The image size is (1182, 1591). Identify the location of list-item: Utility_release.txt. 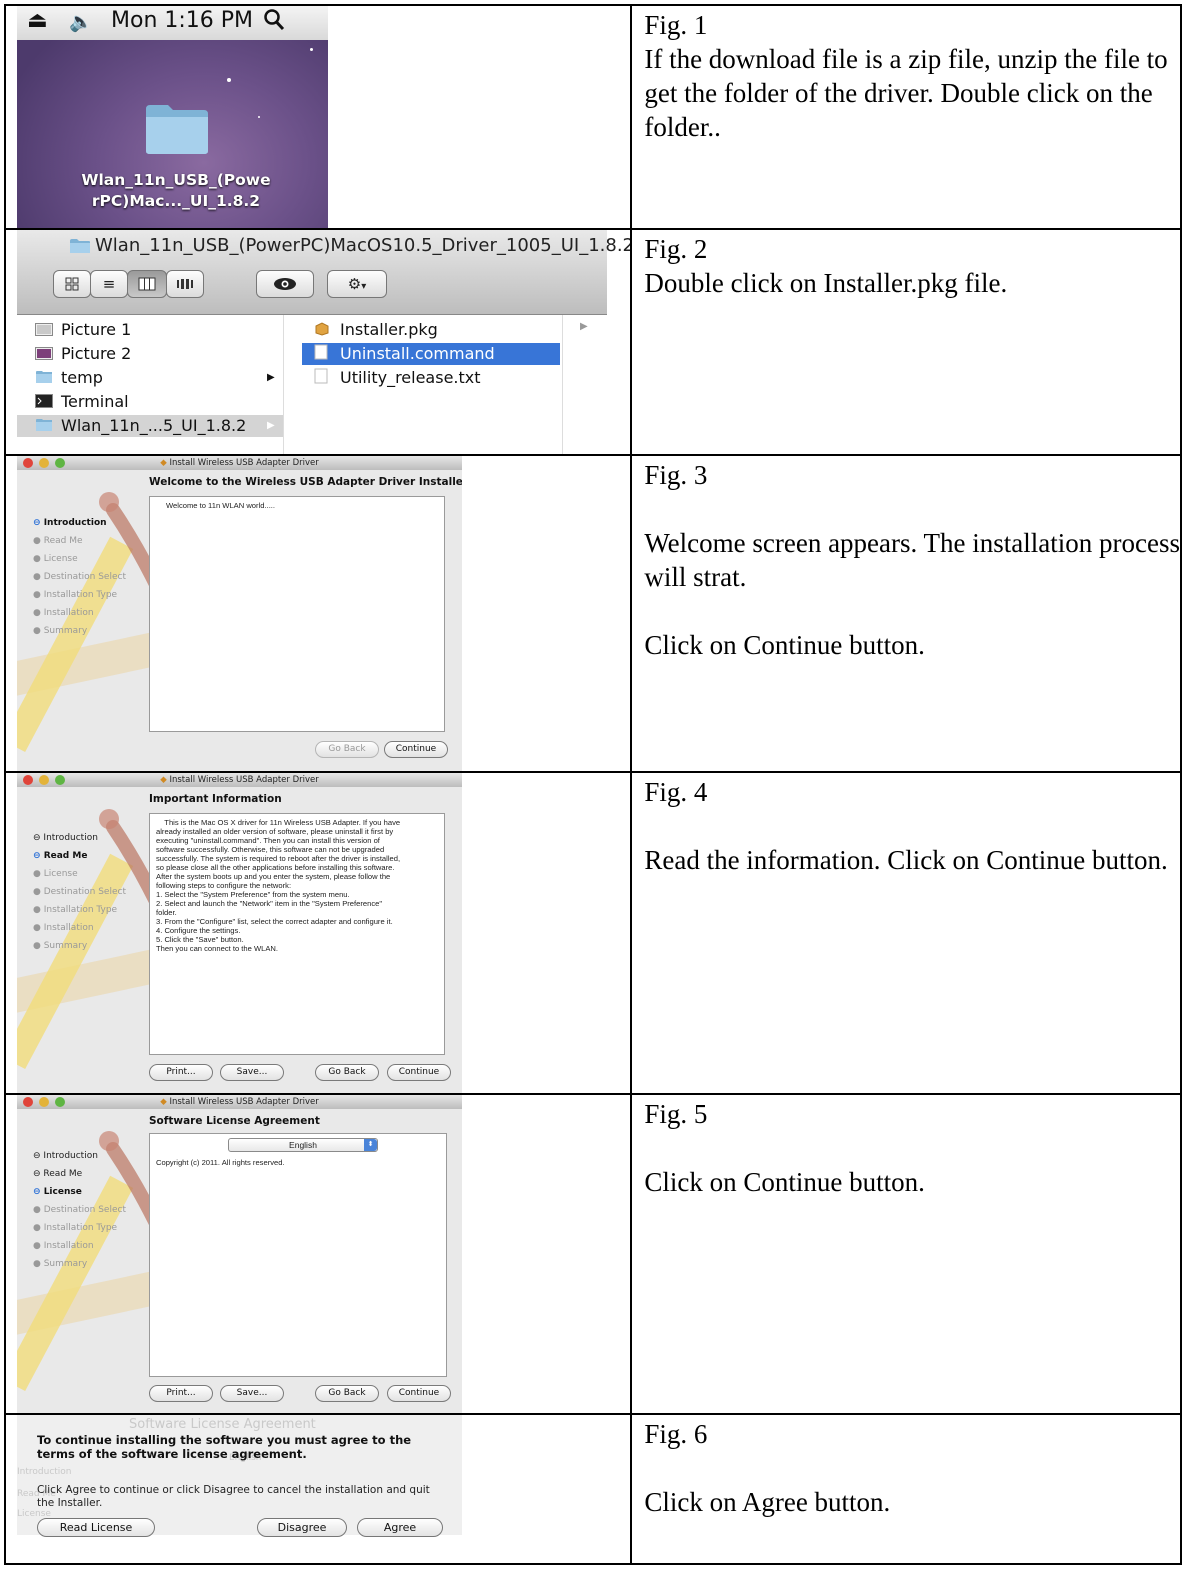
(431, 378).